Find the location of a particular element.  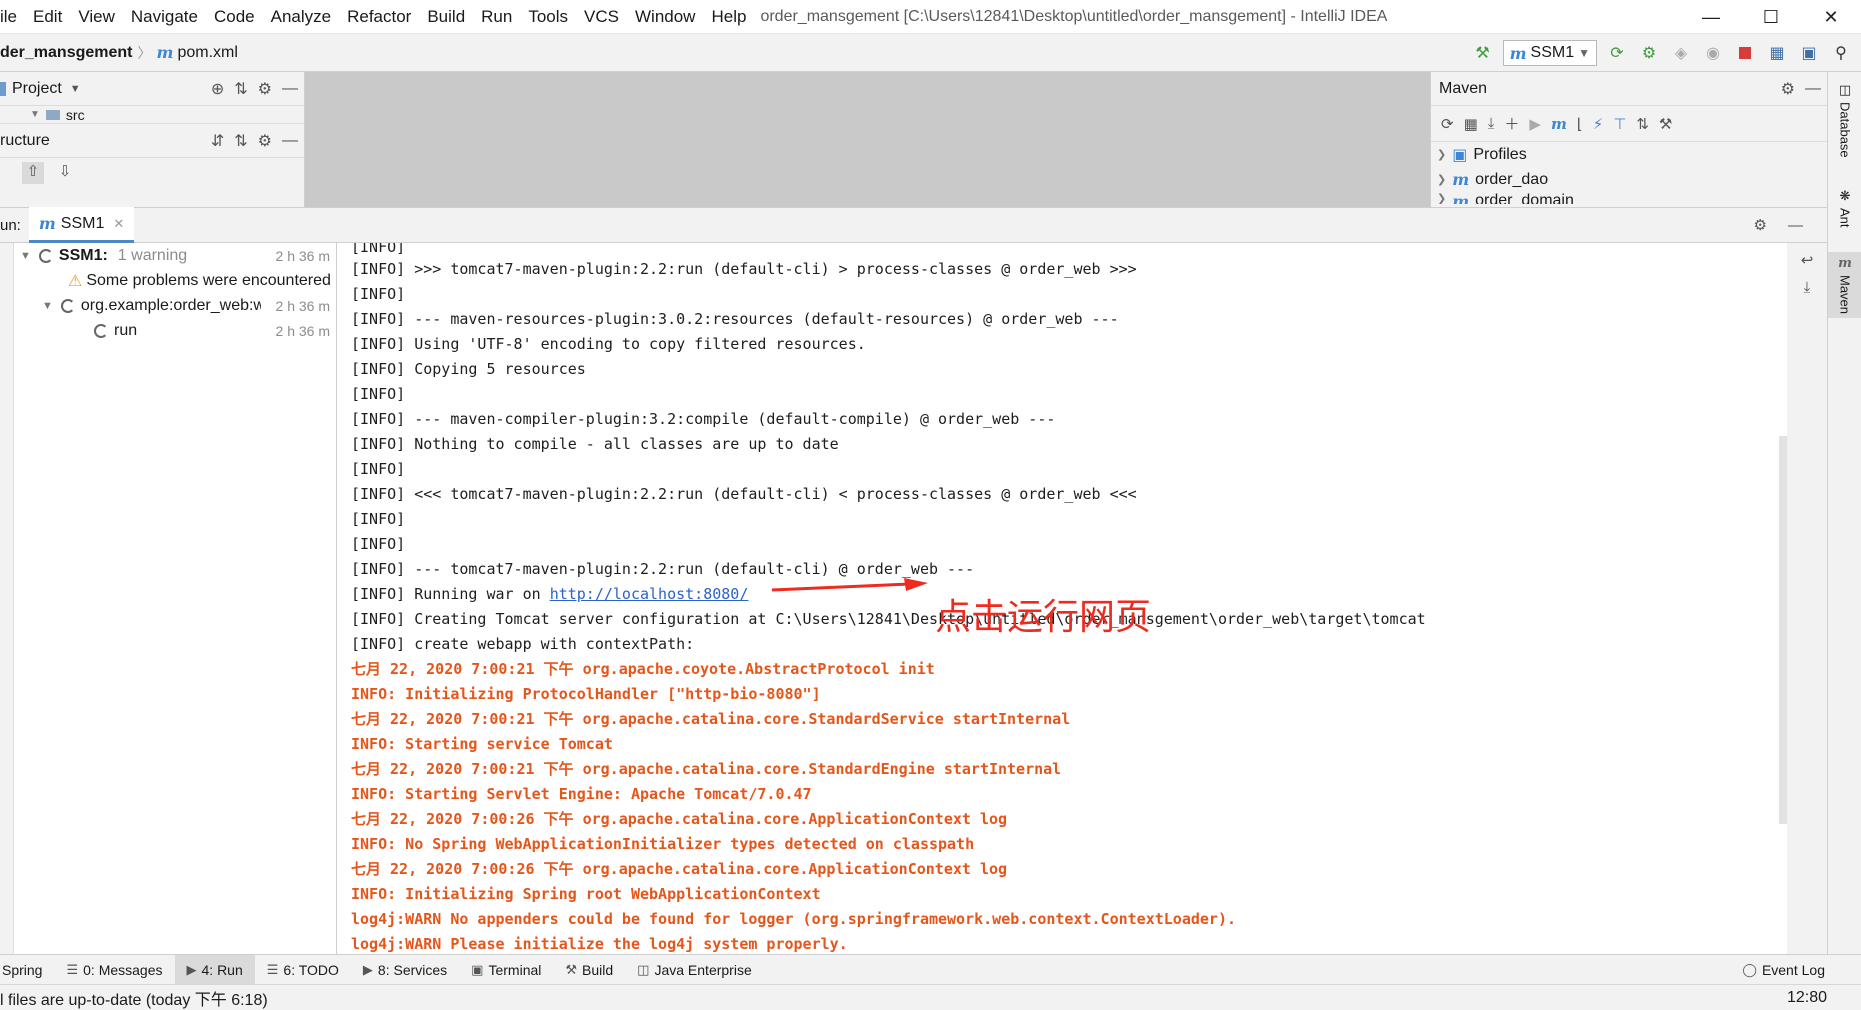

menu-file: ile is located at coordinates (12, 17).